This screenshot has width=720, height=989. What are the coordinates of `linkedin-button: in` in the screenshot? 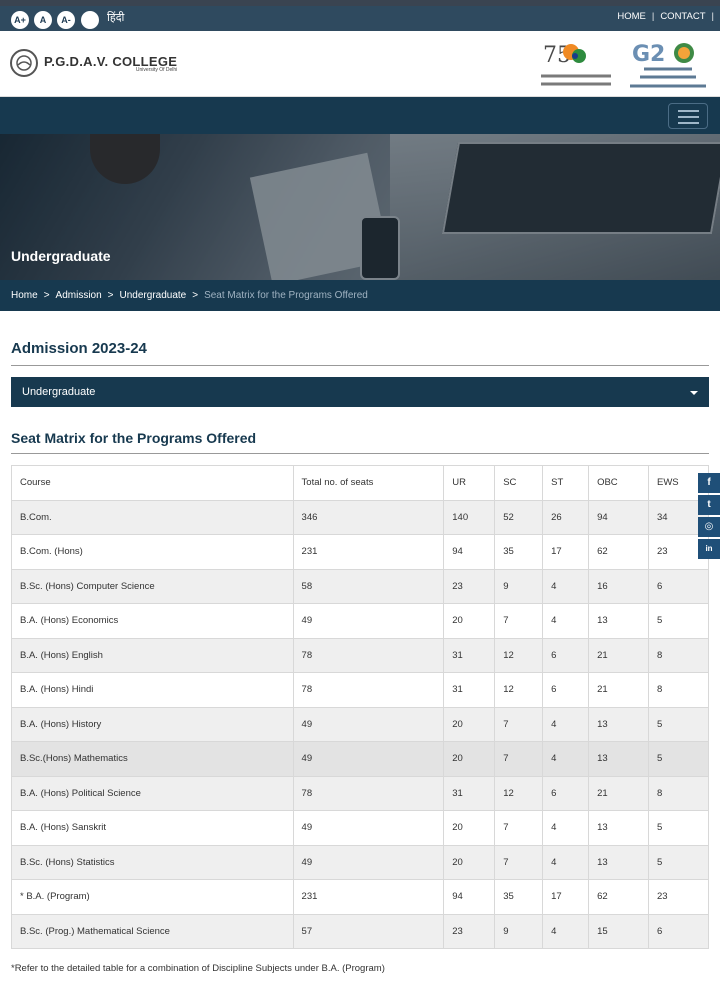 It's located at (709, 549).